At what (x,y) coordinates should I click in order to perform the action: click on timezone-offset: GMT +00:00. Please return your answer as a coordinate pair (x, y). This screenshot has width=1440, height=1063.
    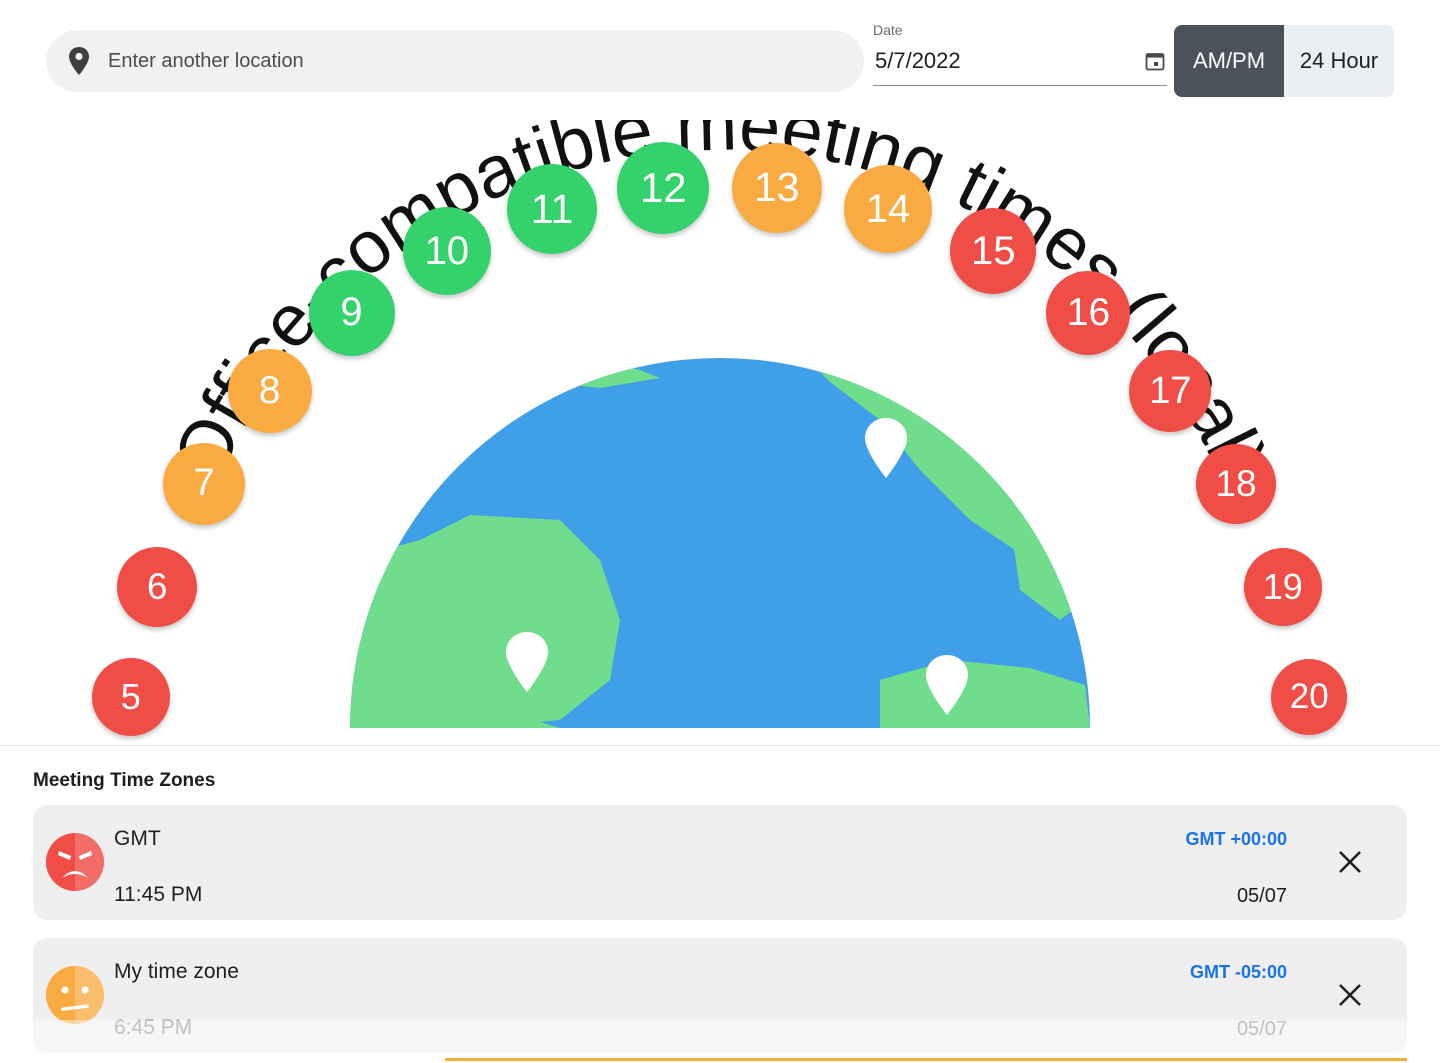
    Looking at the image, I should click on (1236, 839).